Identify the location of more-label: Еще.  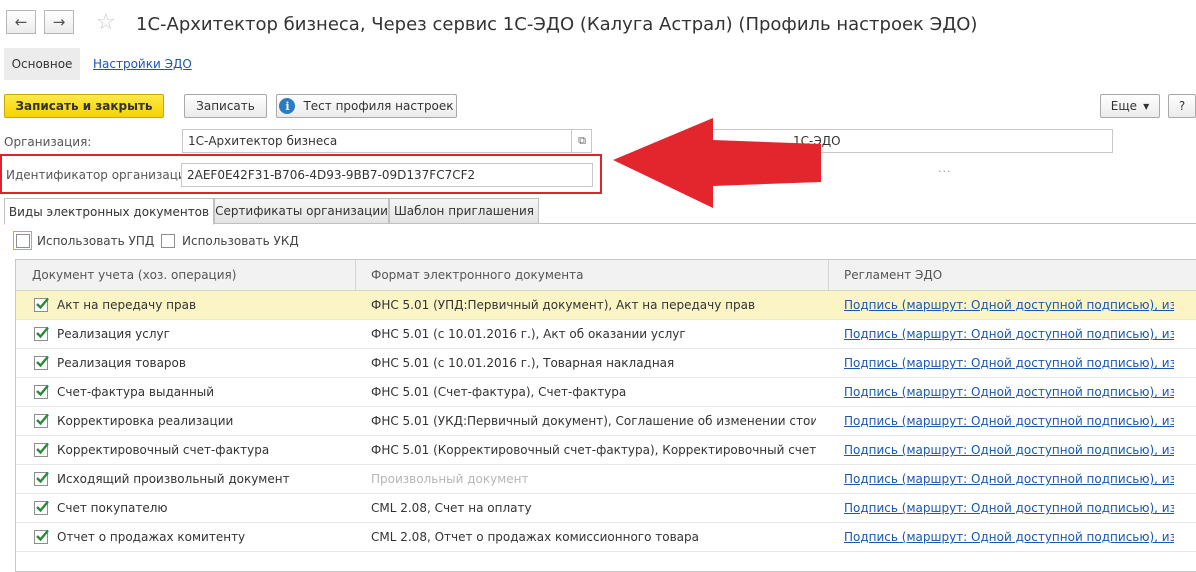
(1124, 106).